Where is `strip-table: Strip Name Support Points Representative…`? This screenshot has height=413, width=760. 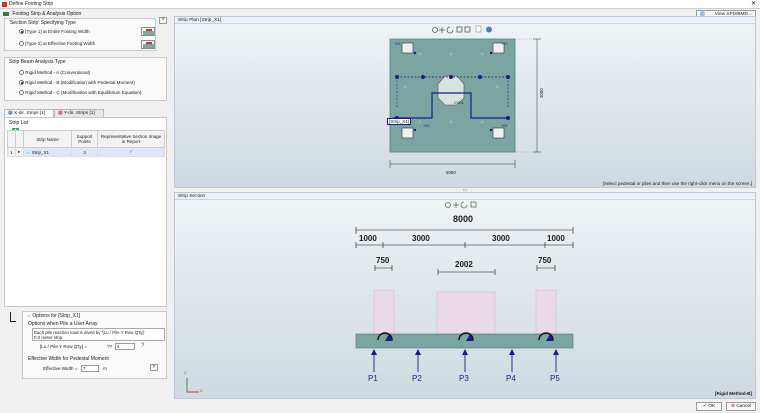 strip-table: Strip Name Support Points Representative… is located at coordinates (86, 143).